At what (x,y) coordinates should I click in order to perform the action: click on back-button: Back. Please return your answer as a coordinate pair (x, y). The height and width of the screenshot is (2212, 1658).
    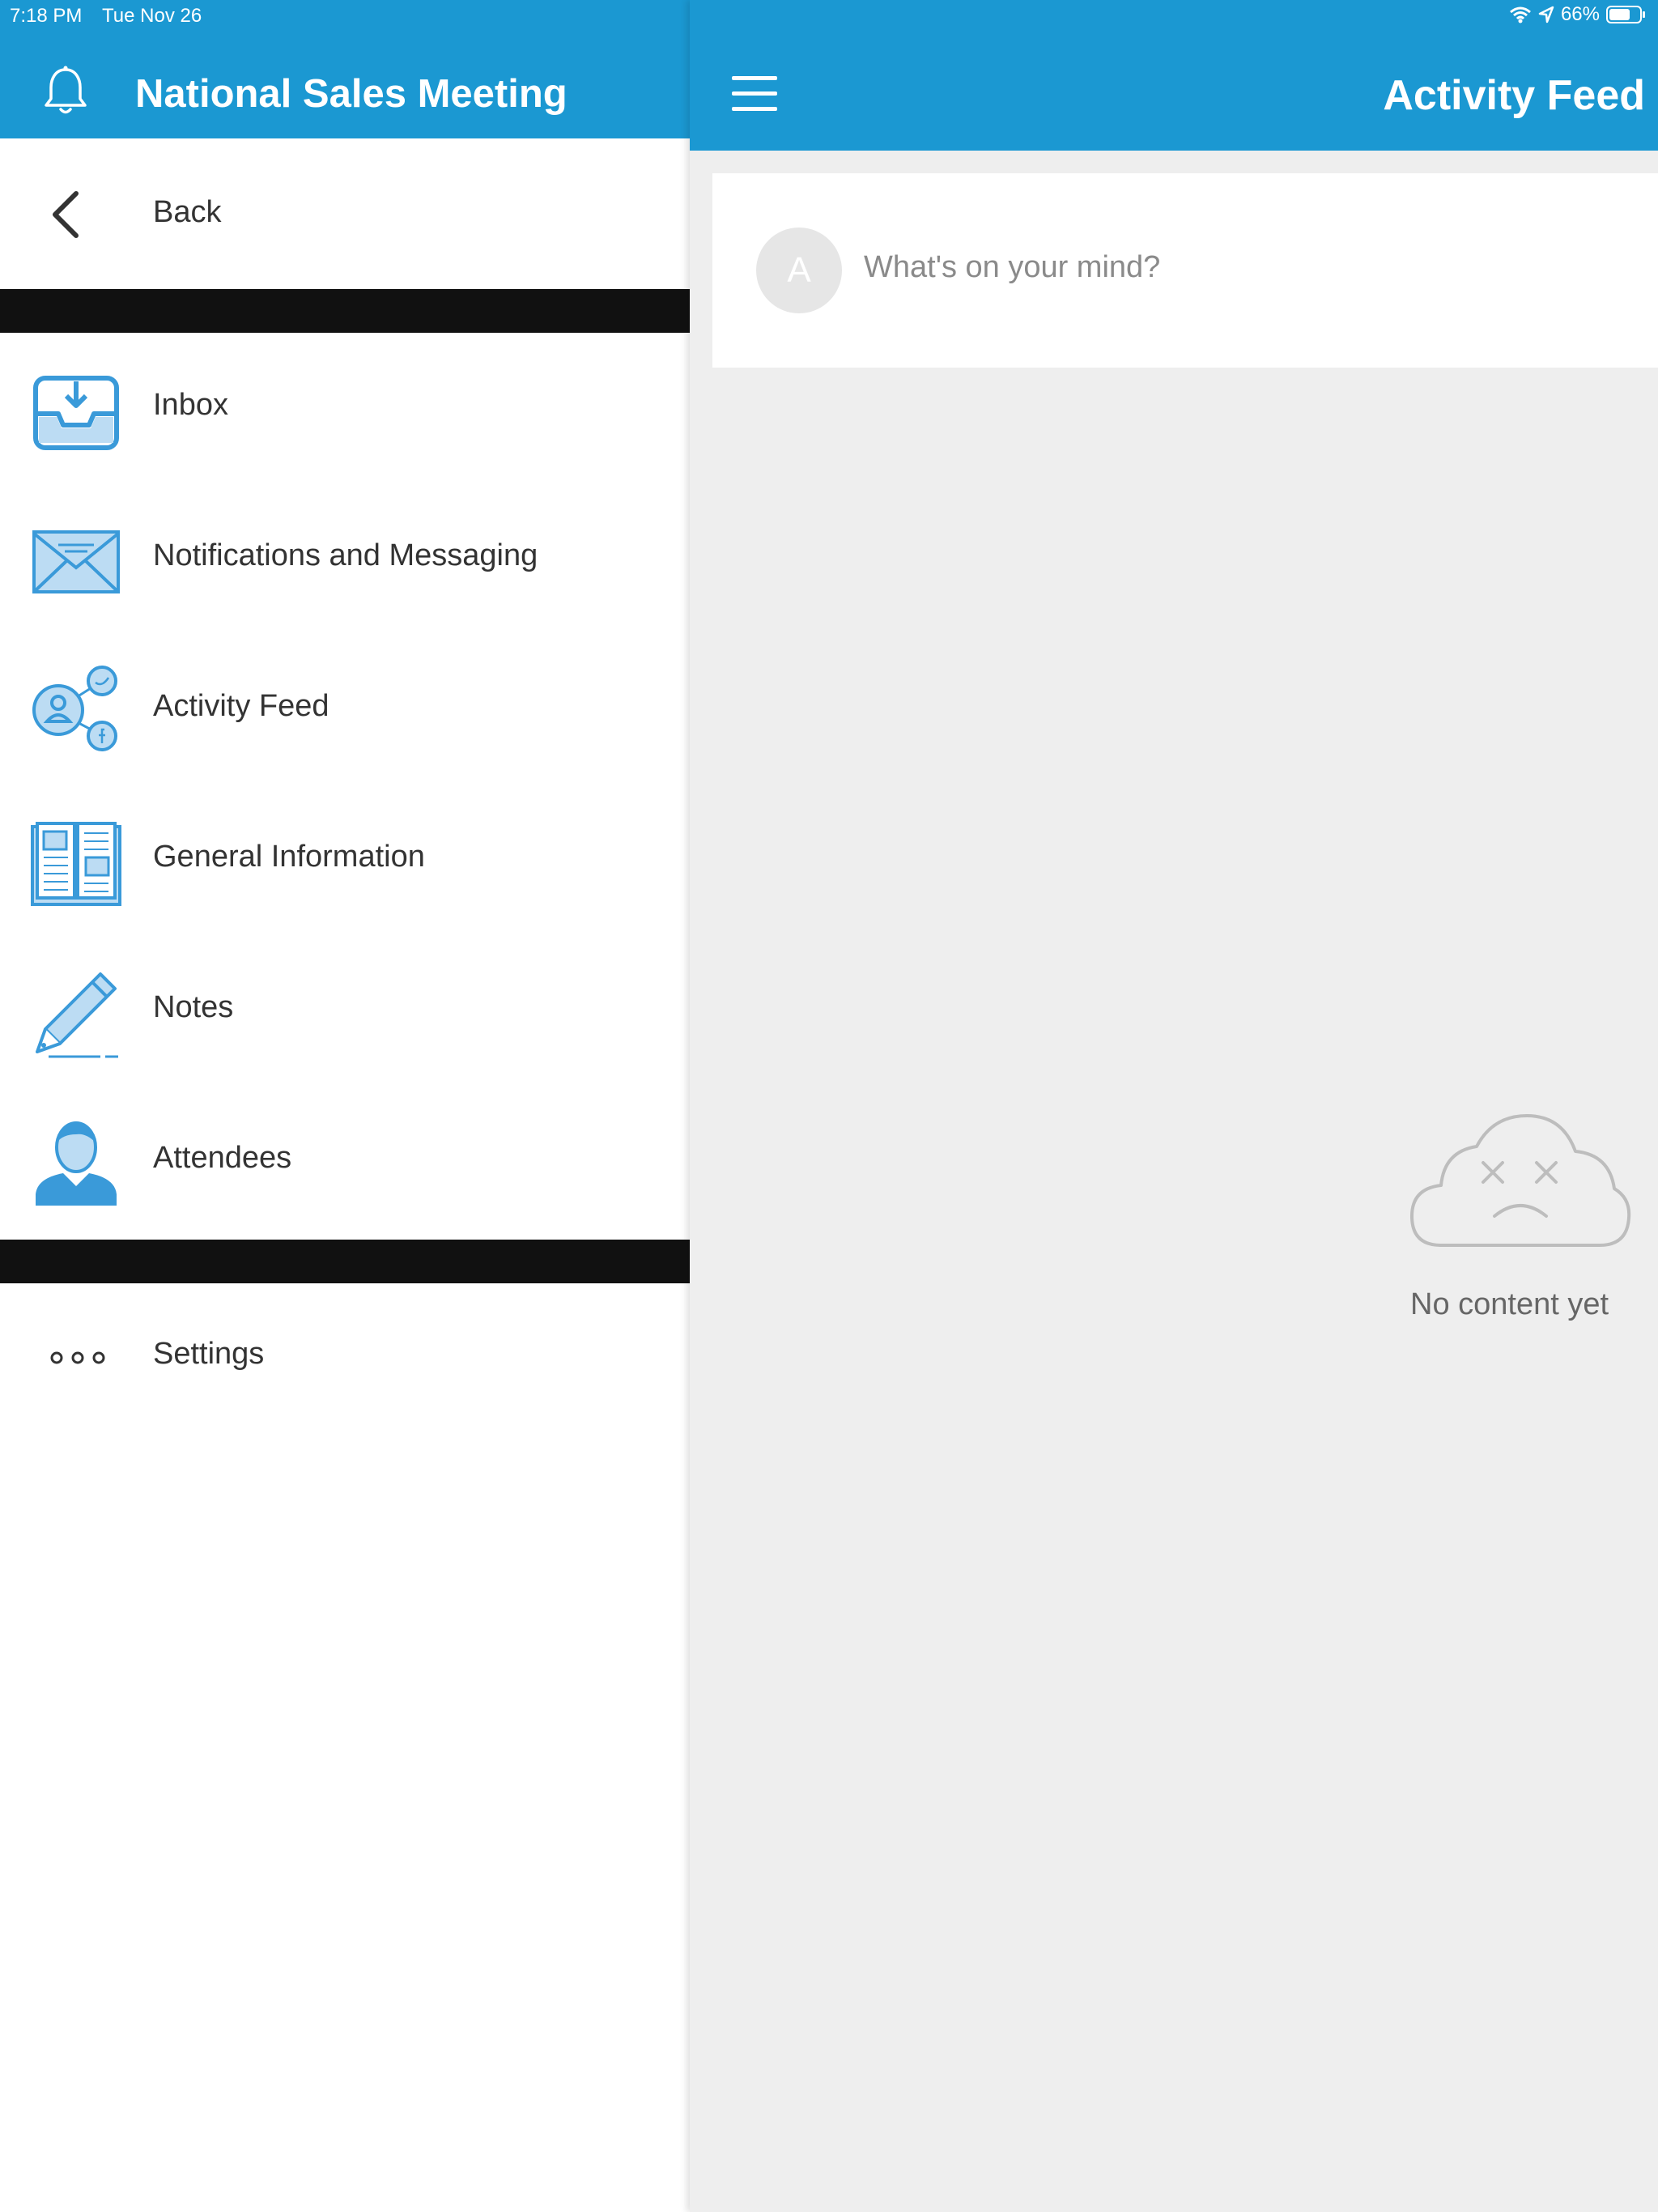
    Looking at the image, I should click on (345, 213).